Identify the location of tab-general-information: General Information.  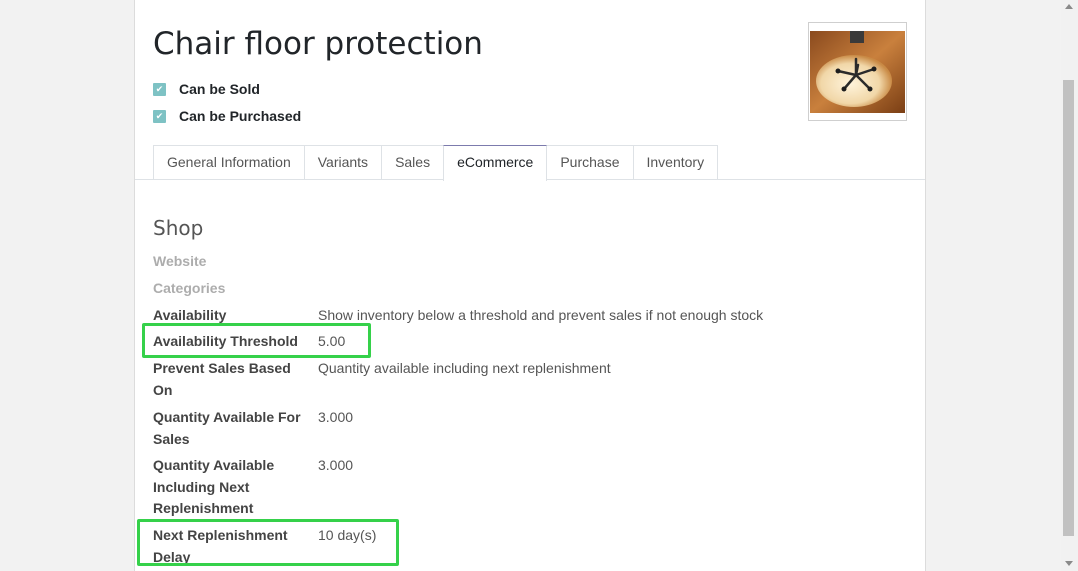
(229, 162).